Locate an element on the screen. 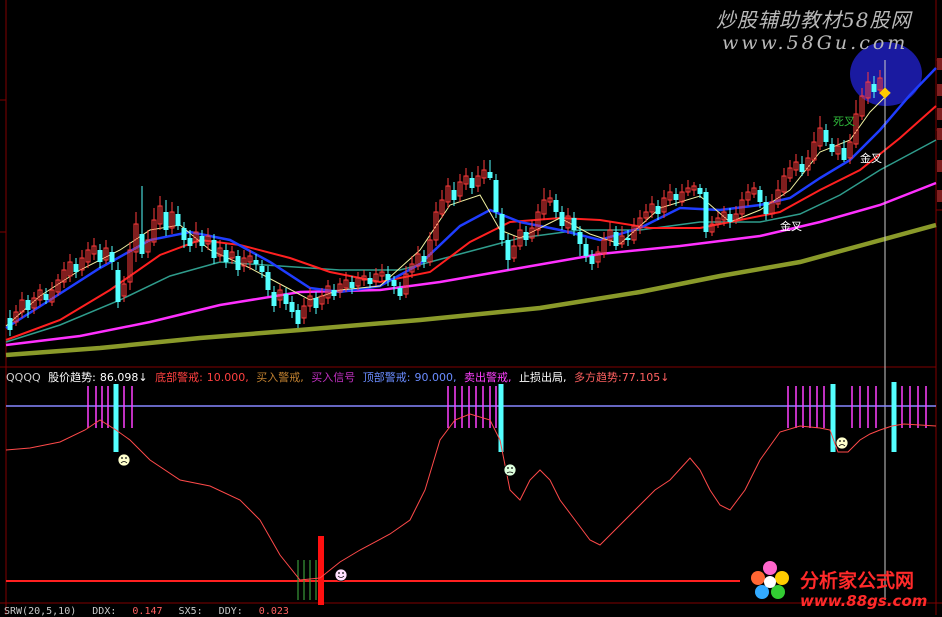 Image resolution: width=942 pixels, height=617 pixels. bottom-indicator-bar: SRW(20,5,10) DDX: 0.147 SX5: DDY: 0.023 is located at coordinates (151, 611).